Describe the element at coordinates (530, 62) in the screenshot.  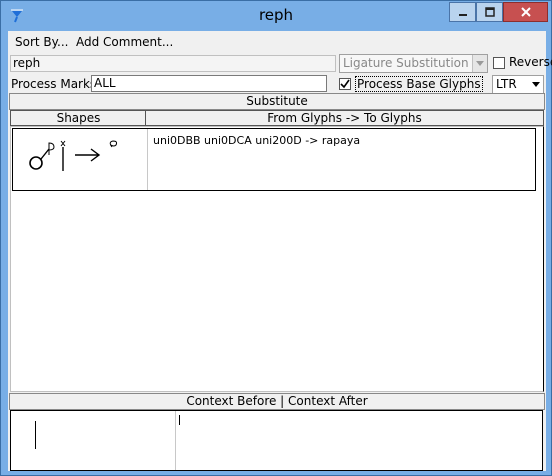
I see `reverse-label: Reverse` at that location.